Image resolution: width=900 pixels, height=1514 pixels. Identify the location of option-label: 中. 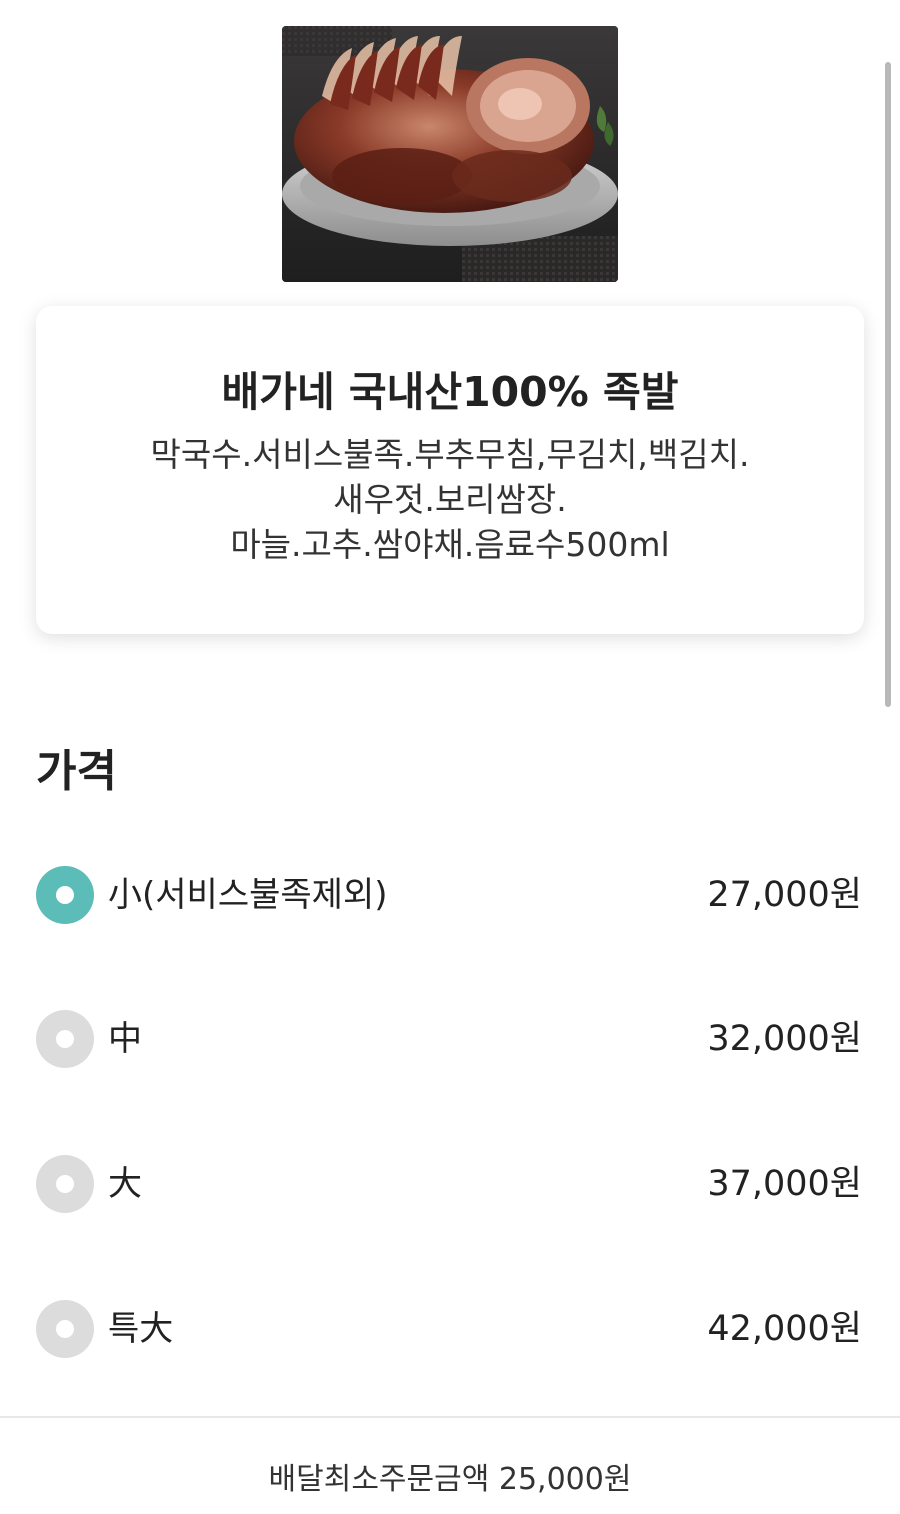
(125, 1039).